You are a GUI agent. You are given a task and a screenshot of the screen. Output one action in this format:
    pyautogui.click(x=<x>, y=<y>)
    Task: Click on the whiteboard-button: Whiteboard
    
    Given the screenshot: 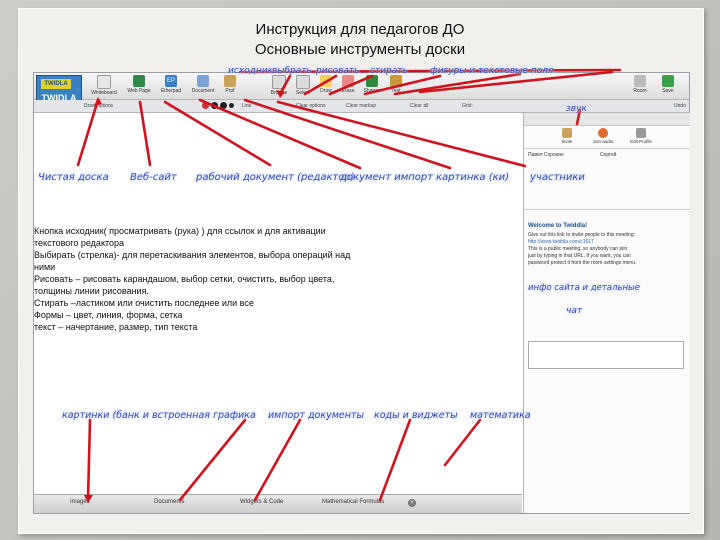 What is the action you would take?
    pyautogui.click(x=104, y=86)
    